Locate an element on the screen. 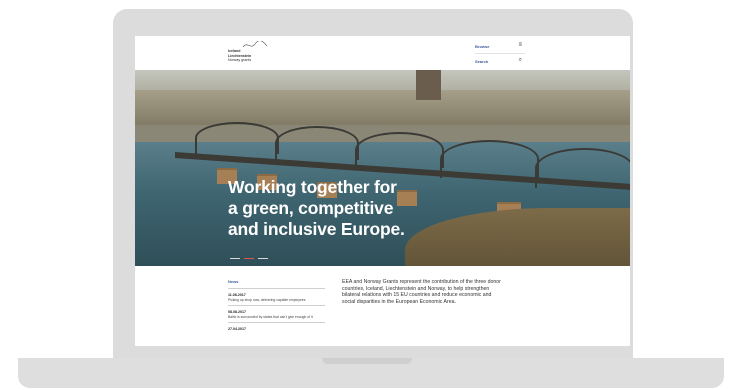 This screenshot has height=390, width=731. nav-browse: Browse ≡ is located at coordinates (500, 47).